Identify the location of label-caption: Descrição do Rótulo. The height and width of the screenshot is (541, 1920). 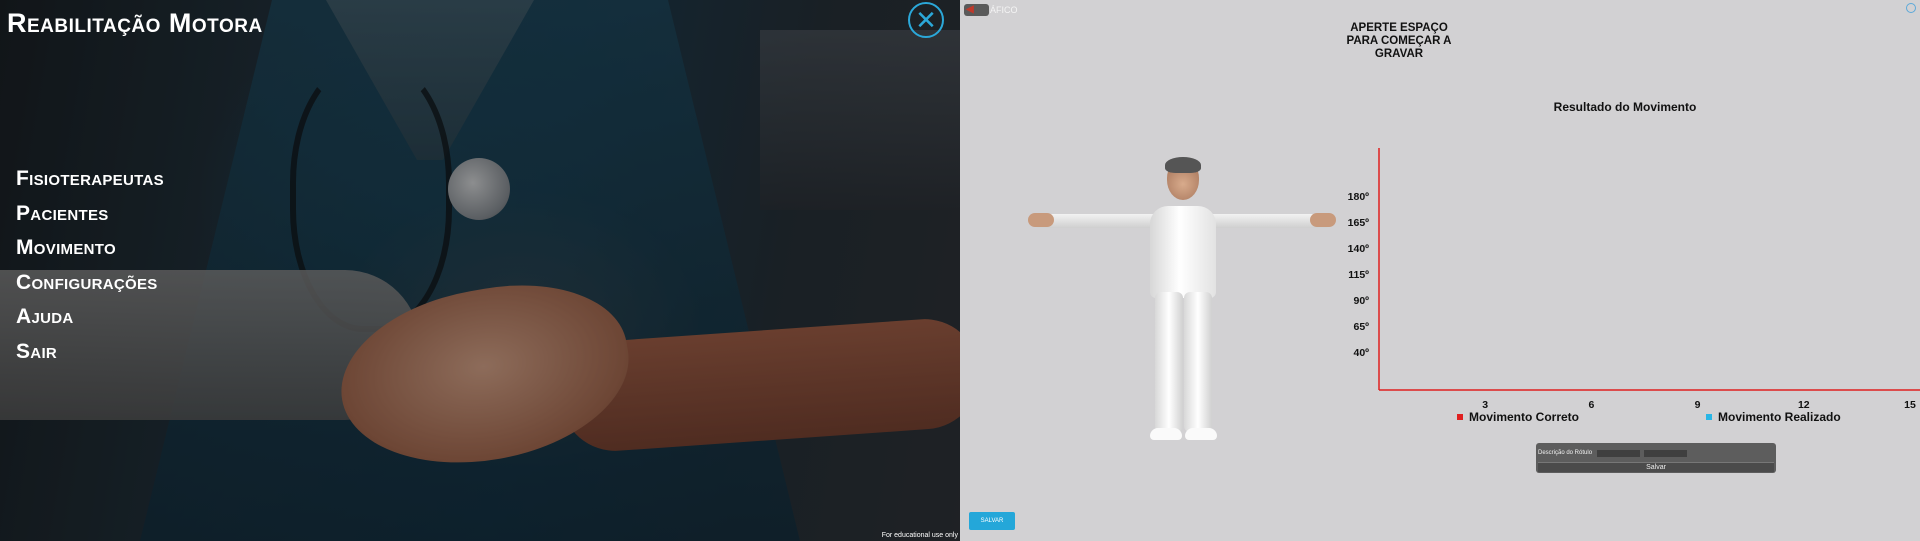
(1565, 453).